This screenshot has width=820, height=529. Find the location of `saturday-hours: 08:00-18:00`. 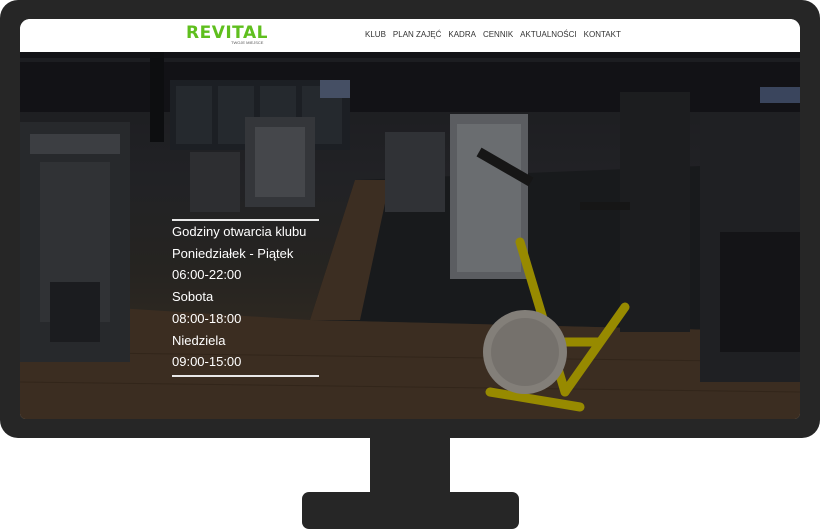

saturday-hours: 08:00-18:00 is located at coordinates (207, 318).